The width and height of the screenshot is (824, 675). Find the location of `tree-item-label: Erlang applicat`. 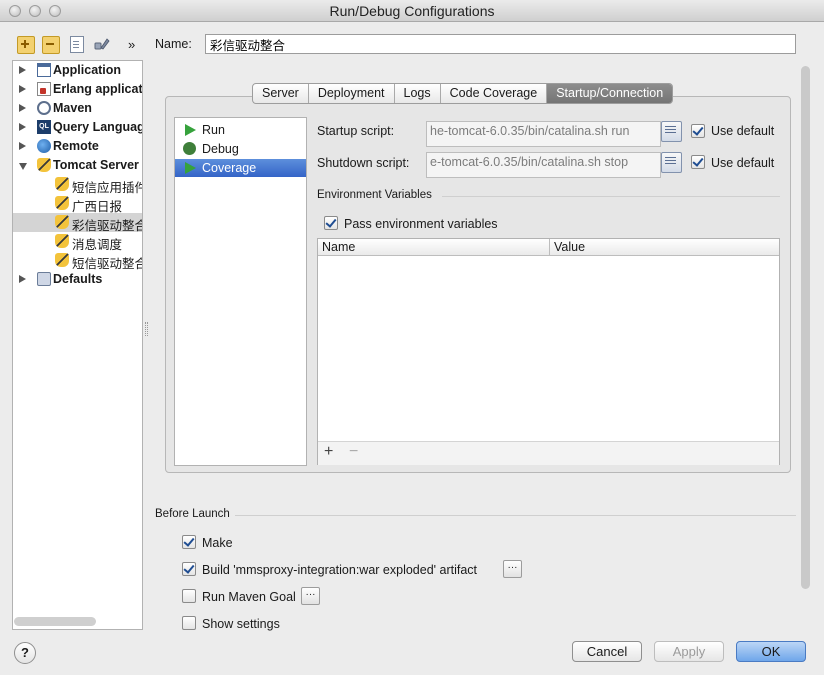

tree-item-label: Erlang applicat is located at coordinates (98, 89).